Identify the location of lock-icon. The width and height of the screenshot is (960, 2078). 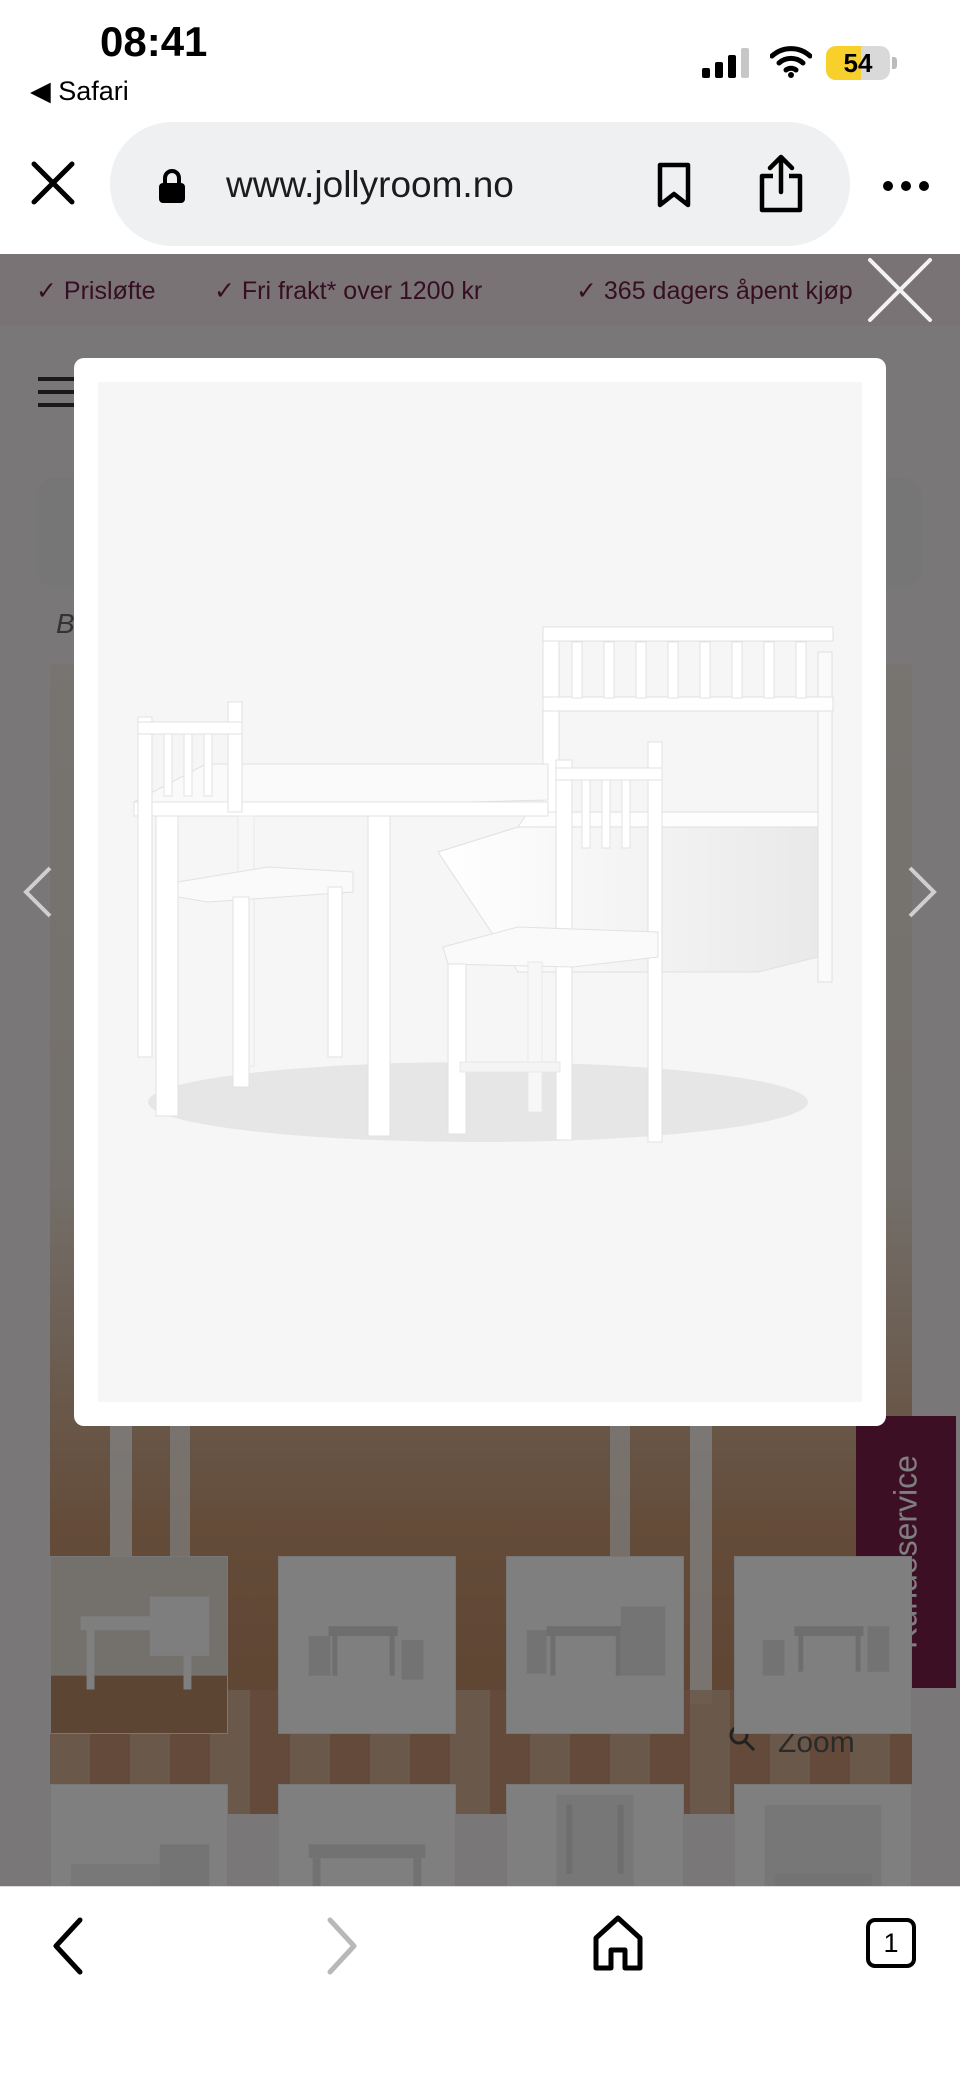
(172, 186).